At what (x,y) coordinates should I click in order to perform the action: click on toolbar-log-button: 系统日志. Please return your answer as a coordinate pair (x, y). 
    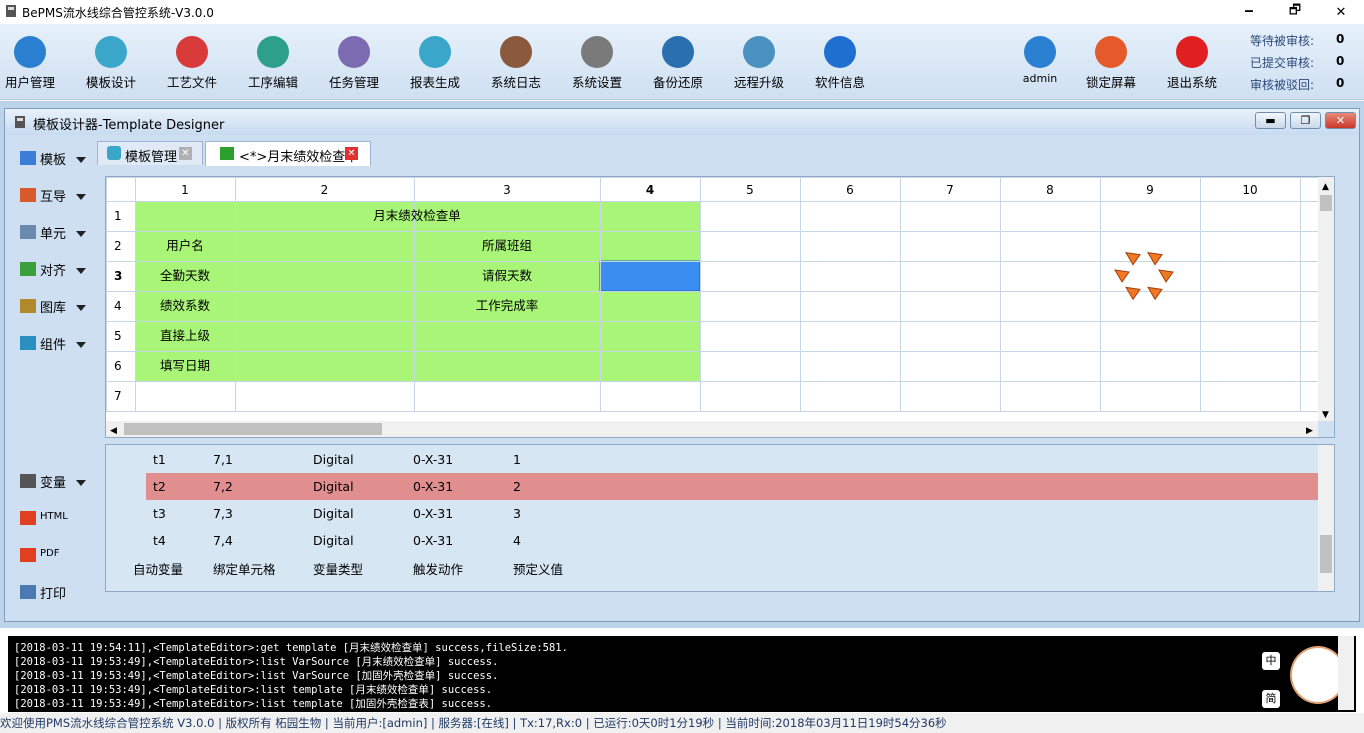
    Looking at the image, I should click on (516, 62).